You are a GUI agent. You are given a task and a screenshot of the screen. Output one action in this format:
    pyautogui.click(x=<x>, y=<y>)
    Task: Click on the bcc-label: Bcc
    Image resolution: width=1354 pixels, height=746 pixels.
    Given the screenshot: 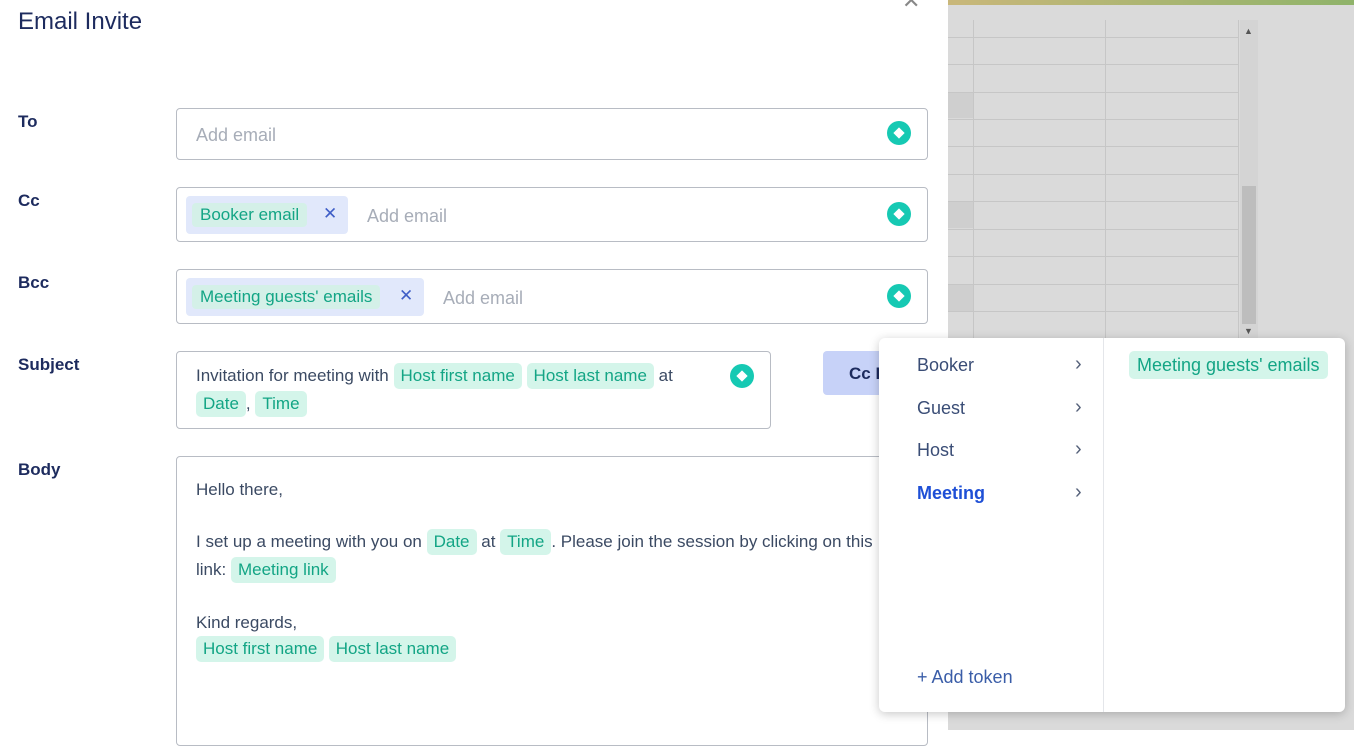 What is the action you would take?
    pyautogui.click(x=34, y=282)
    